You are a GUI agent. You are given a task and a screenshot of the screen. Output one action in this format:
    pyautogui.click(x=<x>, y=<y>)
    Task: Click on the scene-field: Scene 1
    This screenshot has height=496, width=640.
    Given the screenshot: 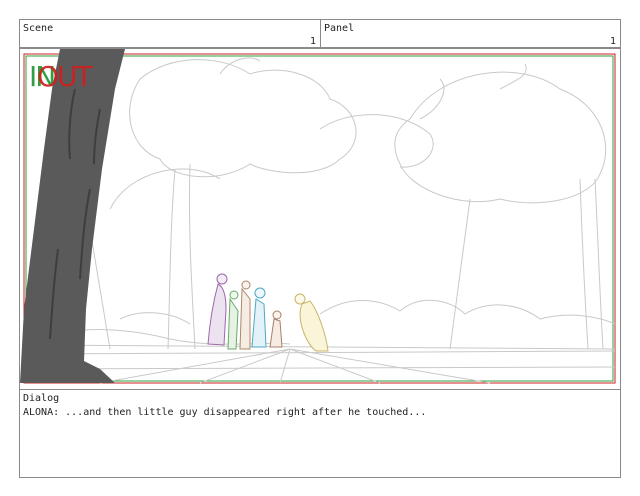 What is the action you would take?
    pyautogui.click(x=170, y=33)
    